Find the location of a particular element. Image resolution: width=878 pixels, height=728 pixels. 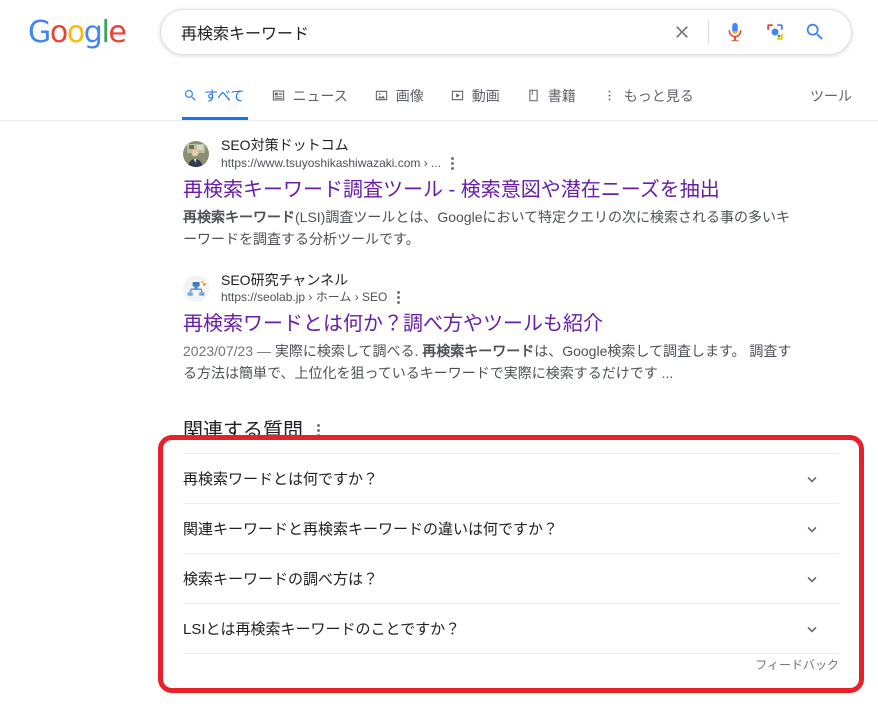

search-tabs: すべて ニュース 画像 動画 書籍 もっと見る is located at coordinates (442, 96).